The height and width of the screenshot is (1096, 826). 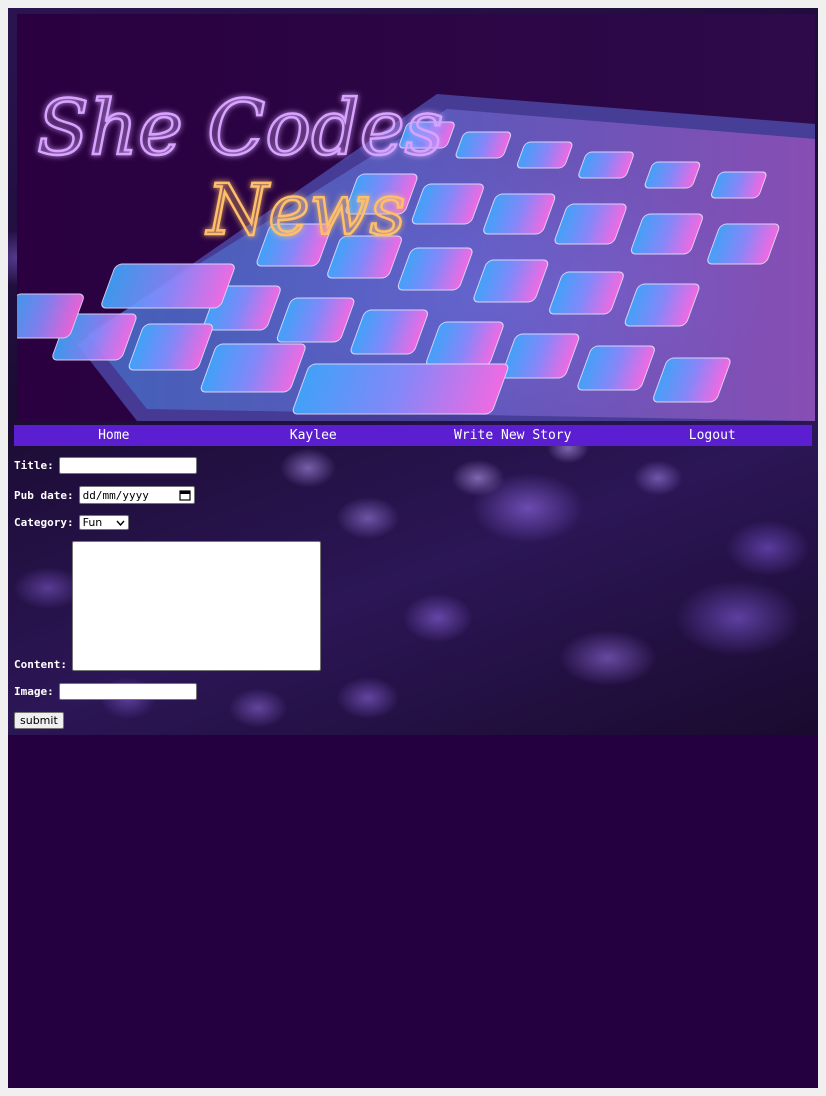 What do you see at coordinates (34, 465) in the screenshot?
I see `title-label: Title:` at bounding box center [34, 465].